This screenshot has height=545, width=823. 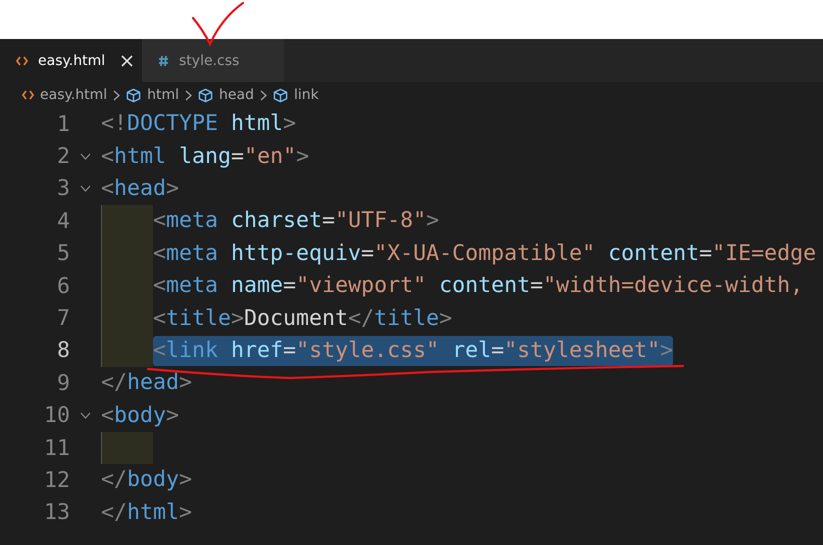 What do you see at coordinates (63, 189) in the screenshot?
I see `line-number: 3` at bounding box center [63, 189].